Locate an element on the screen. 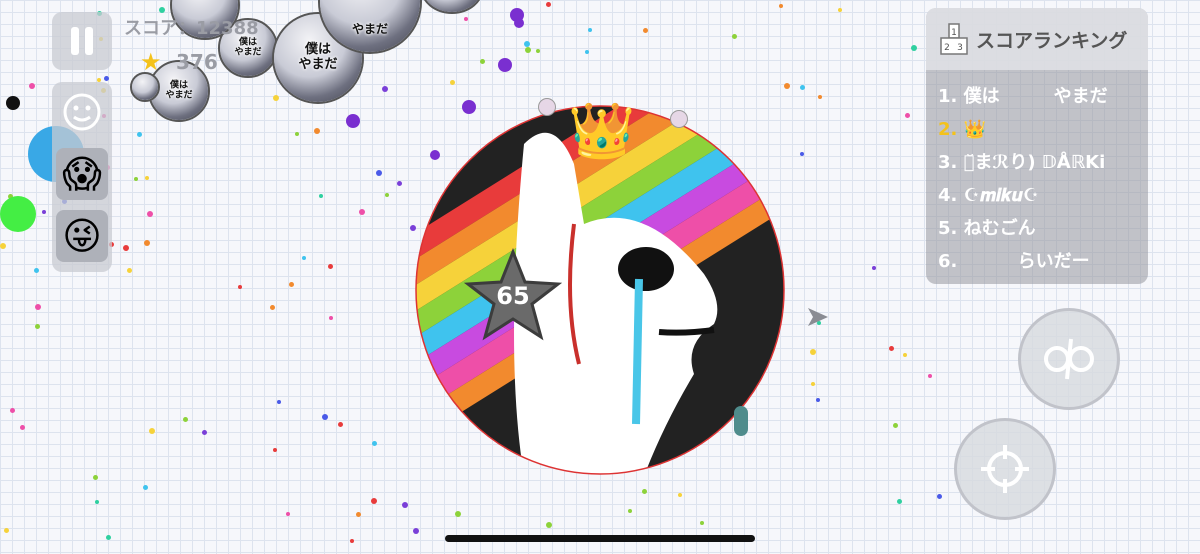 Image resolution: width=1200 pixels, height=554 pixels. tongue-emoji-icon: 😜 is located at coordinates (82, 236).